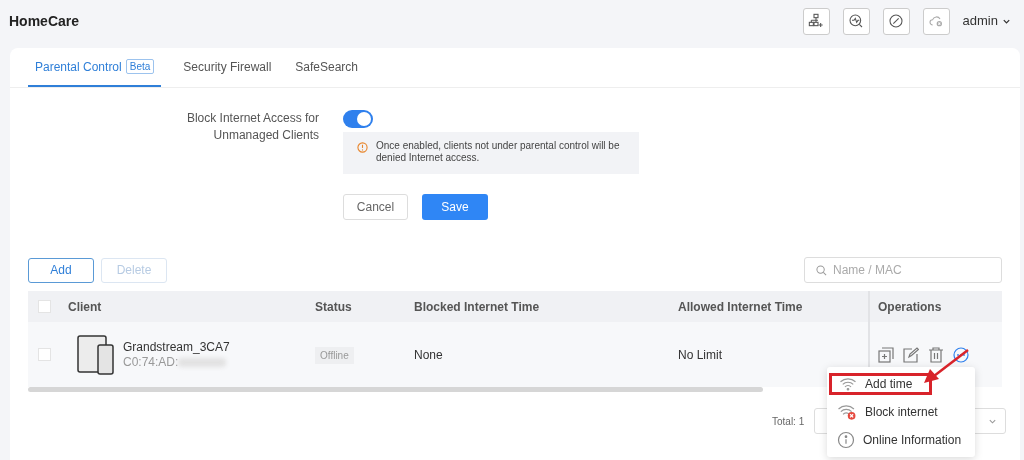 The height and width of the screenshot is (460, 1024). I want to click on tab: Security Firewall, so click(227, 67).